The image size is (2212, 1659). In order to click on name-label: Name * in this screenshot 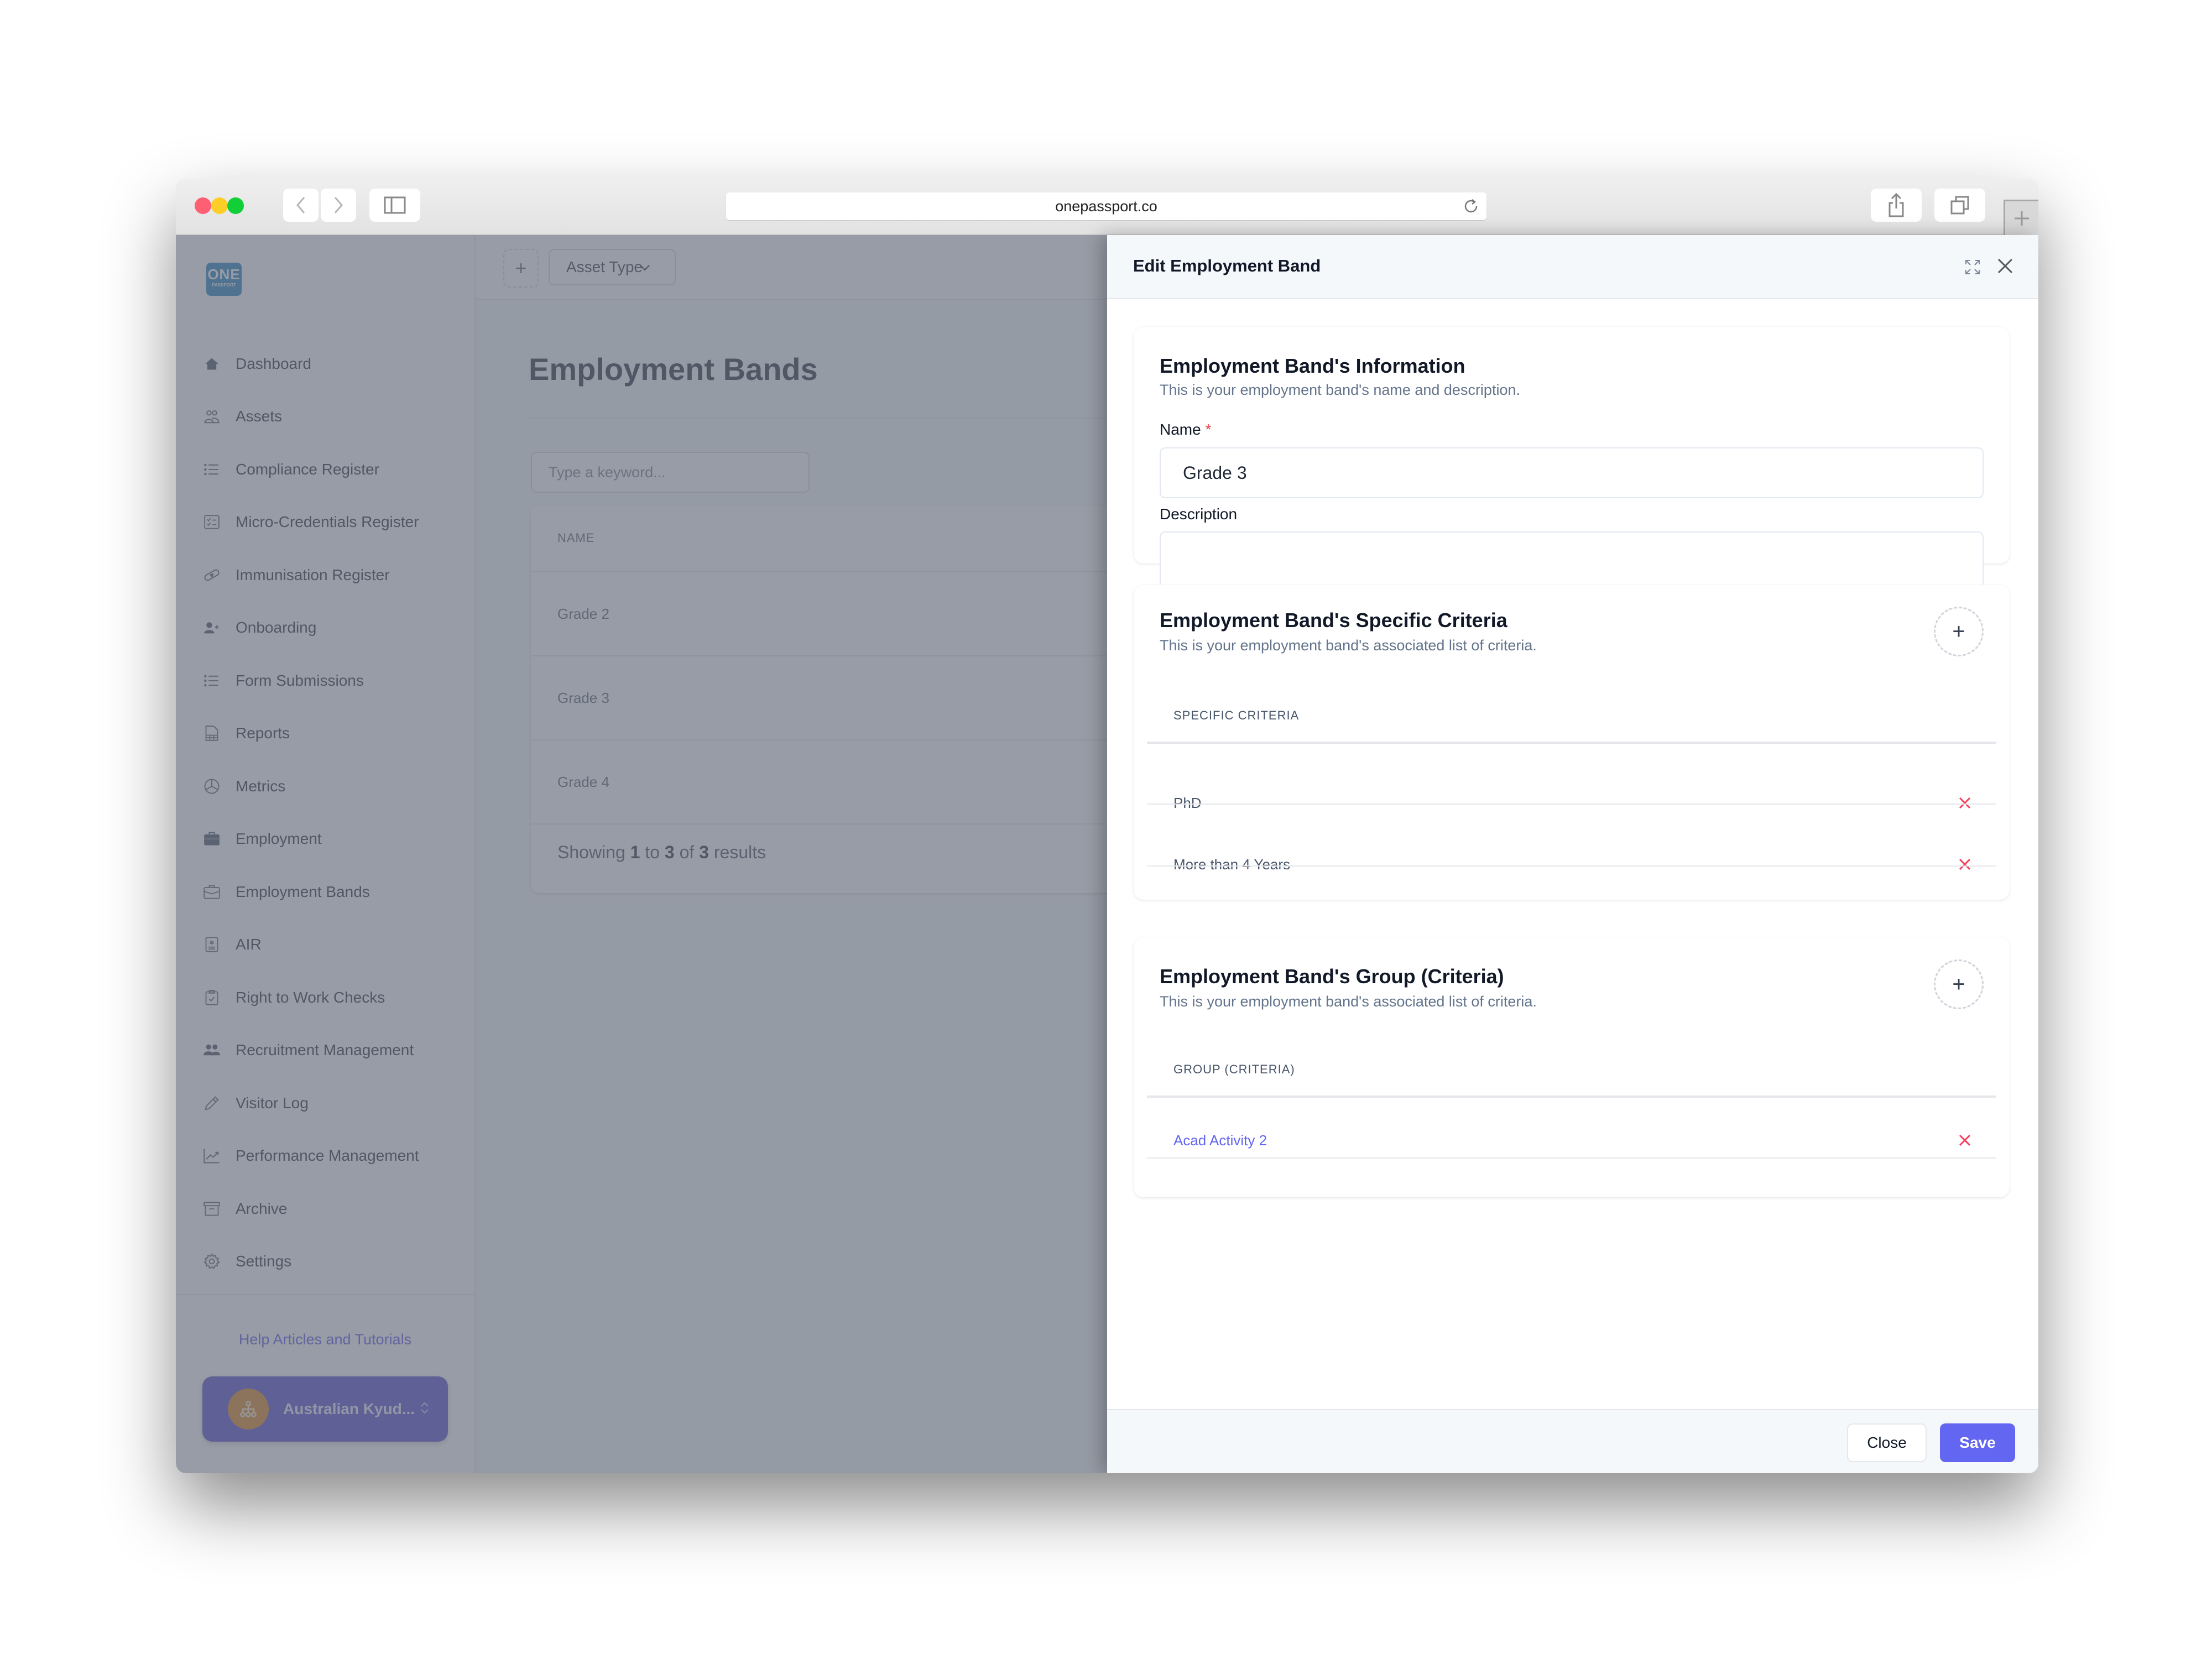, I will do `click(1185, 430)`.